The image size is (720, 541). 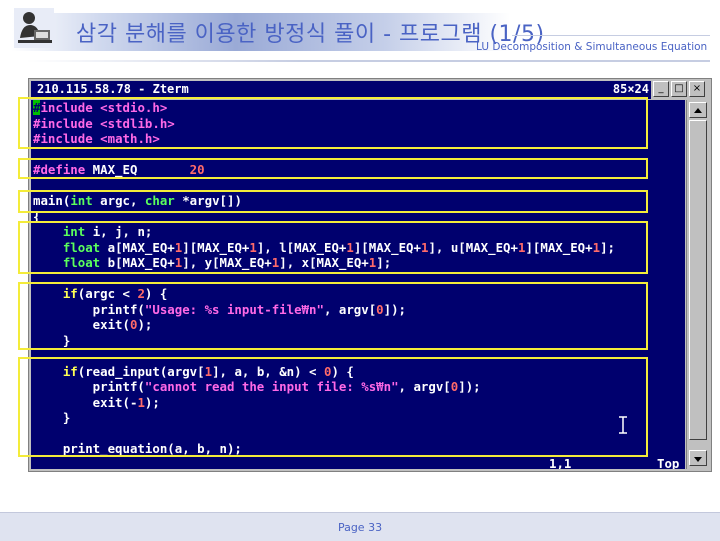 What do you see at coordinates (333, 201) in the screenshot?
I see `highlight-main-signature` at bounding box center [333, 201].